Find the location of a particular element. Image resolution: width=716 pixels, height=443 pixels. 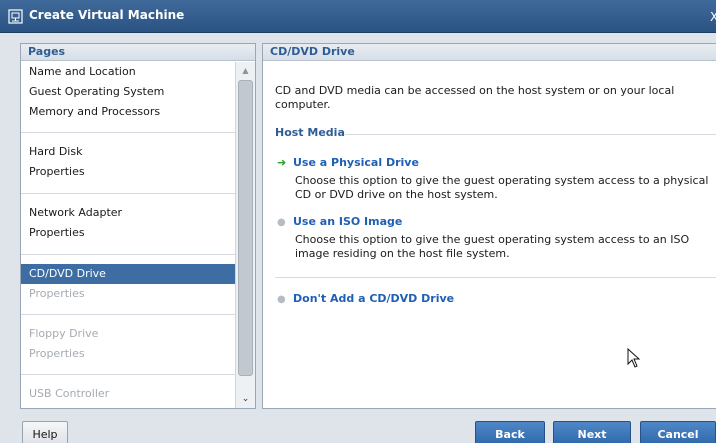

page-item-hard-disk-properties: Properties is located at coordinates (128, 172).